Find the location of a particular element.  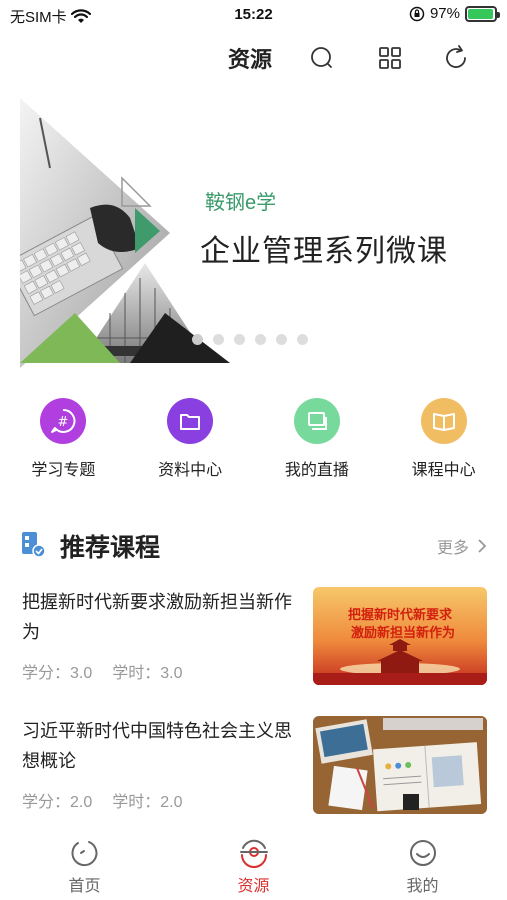

course-thumbnail is located at coordinates (400, 765).